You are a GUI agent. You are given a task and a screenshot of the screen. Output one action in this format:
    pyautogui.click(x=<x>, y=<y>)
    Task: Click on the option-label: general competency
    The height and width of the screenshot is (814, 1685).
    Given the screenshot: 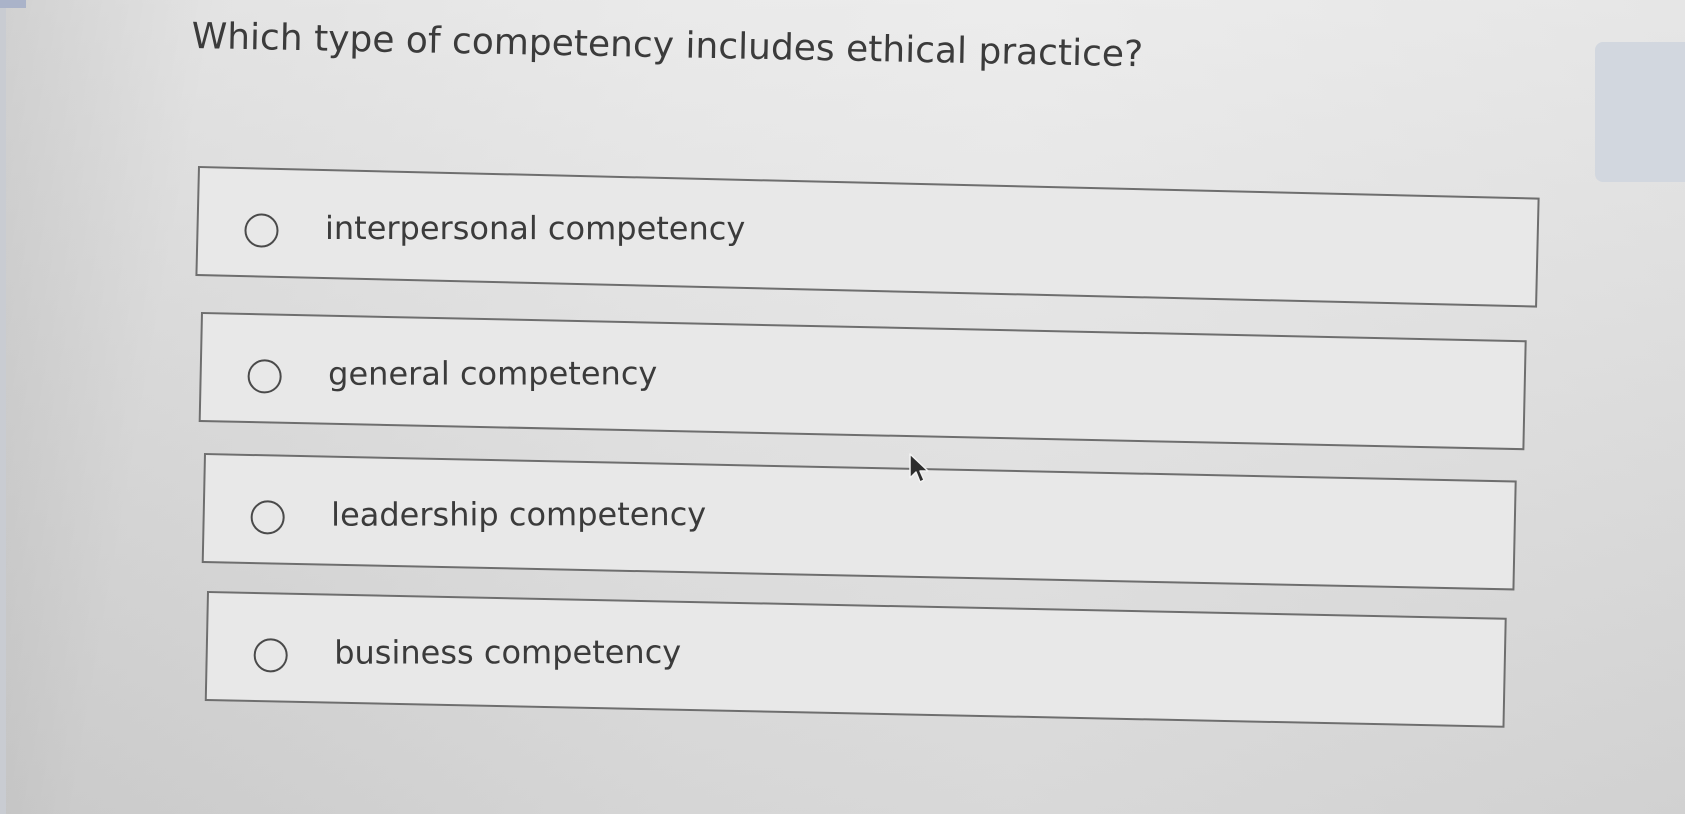 What is the action you would take?
    pyautogui.click(x=493, y=373)
    